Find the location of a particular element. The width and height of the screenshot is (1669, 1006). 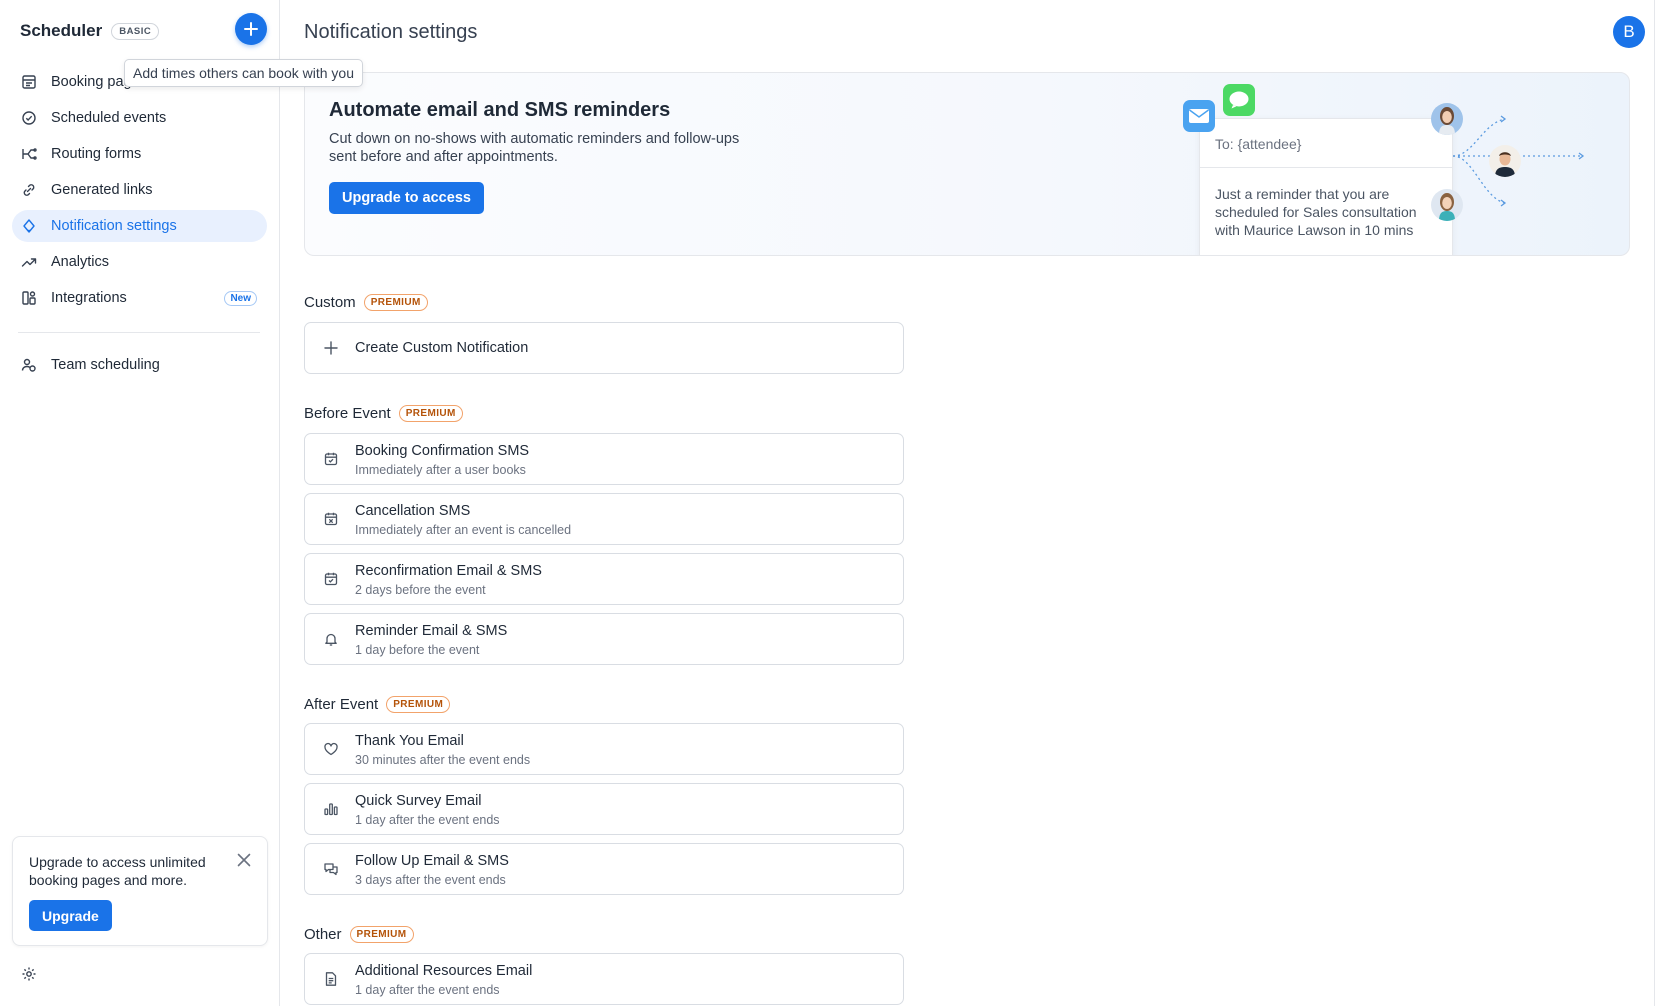

row-title: Additional Resources Email is located at coordinates (444, 971).